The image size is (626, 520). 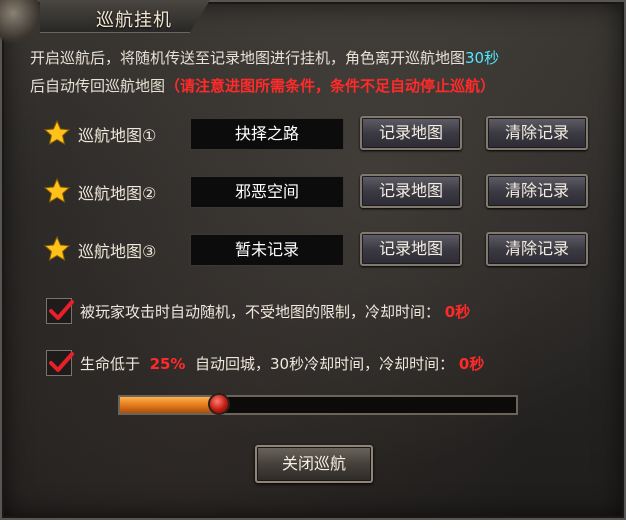 I want to click on option-attacked: 被玩家攻击时自动随机，不受地图的限制，冷却时间： 0秒, so click(x=326, y=312).